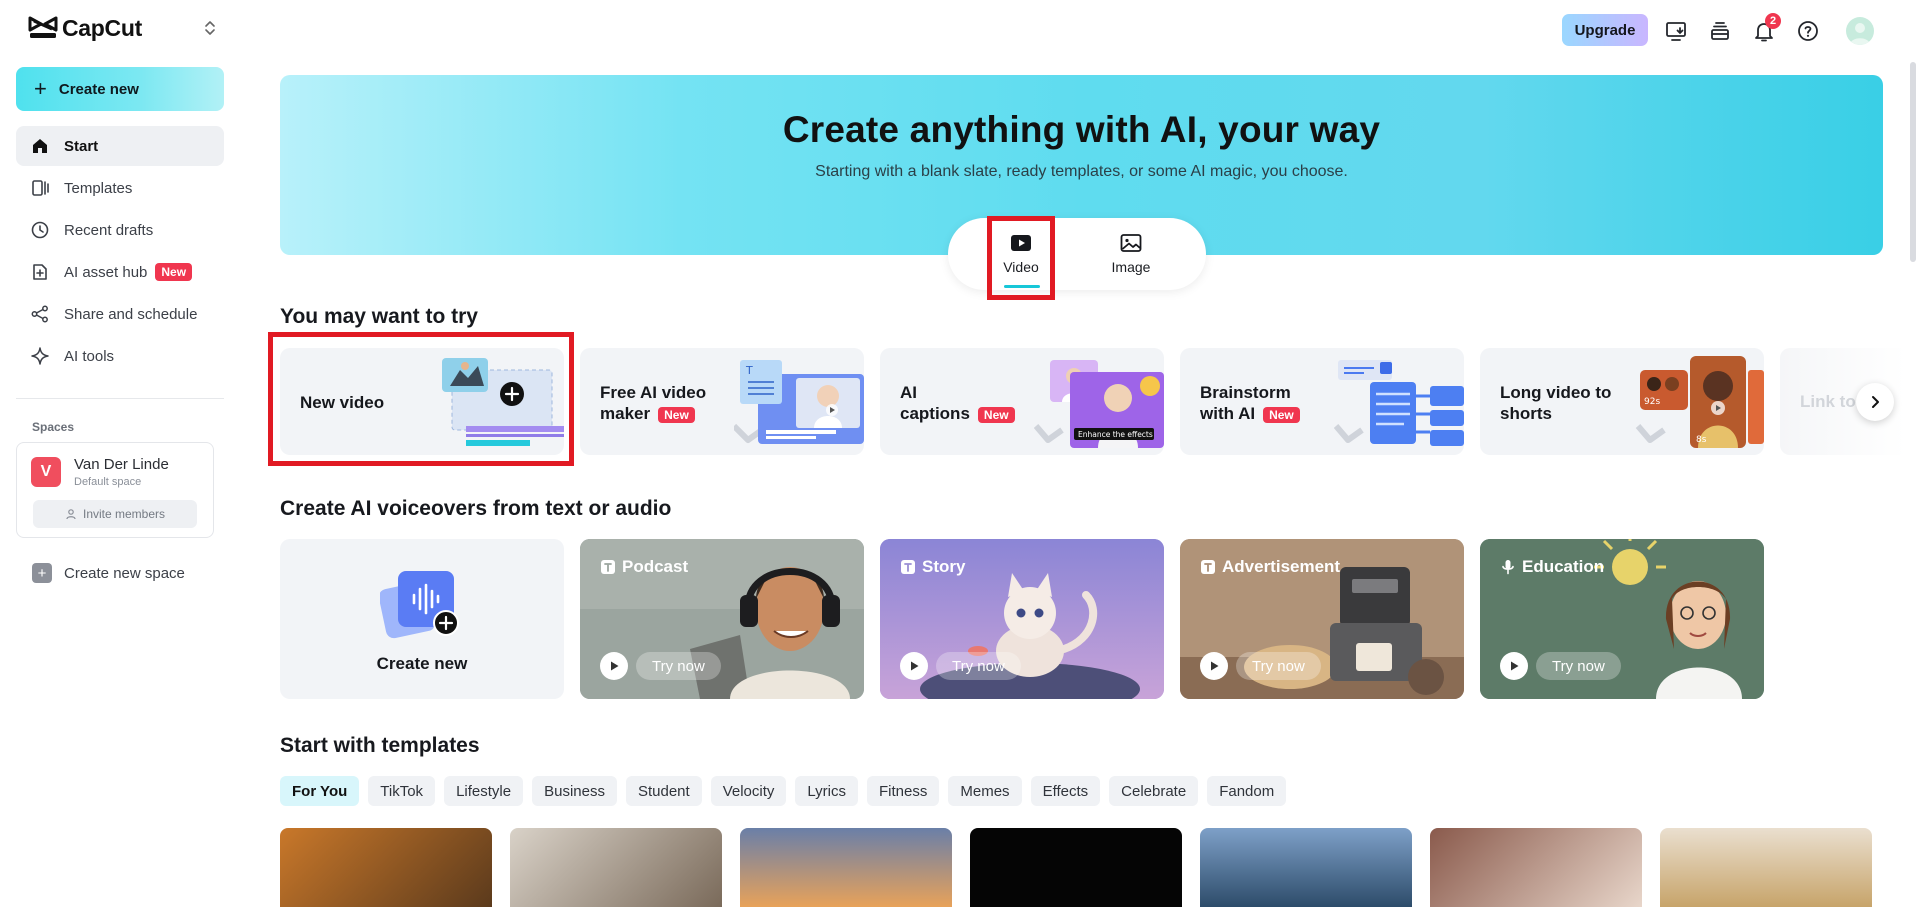 This screenshot has height=907, width=1920. What do you see at coordinates (1399, 403) in the screenshot?
I see `brainstorm-illustration` at bounding box center [1399, 403].